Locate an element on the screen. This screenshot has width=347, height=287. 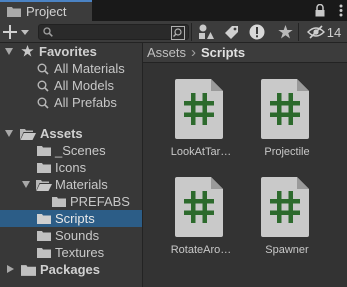
tree-assets: Assets is located at coordinates (71, 133).